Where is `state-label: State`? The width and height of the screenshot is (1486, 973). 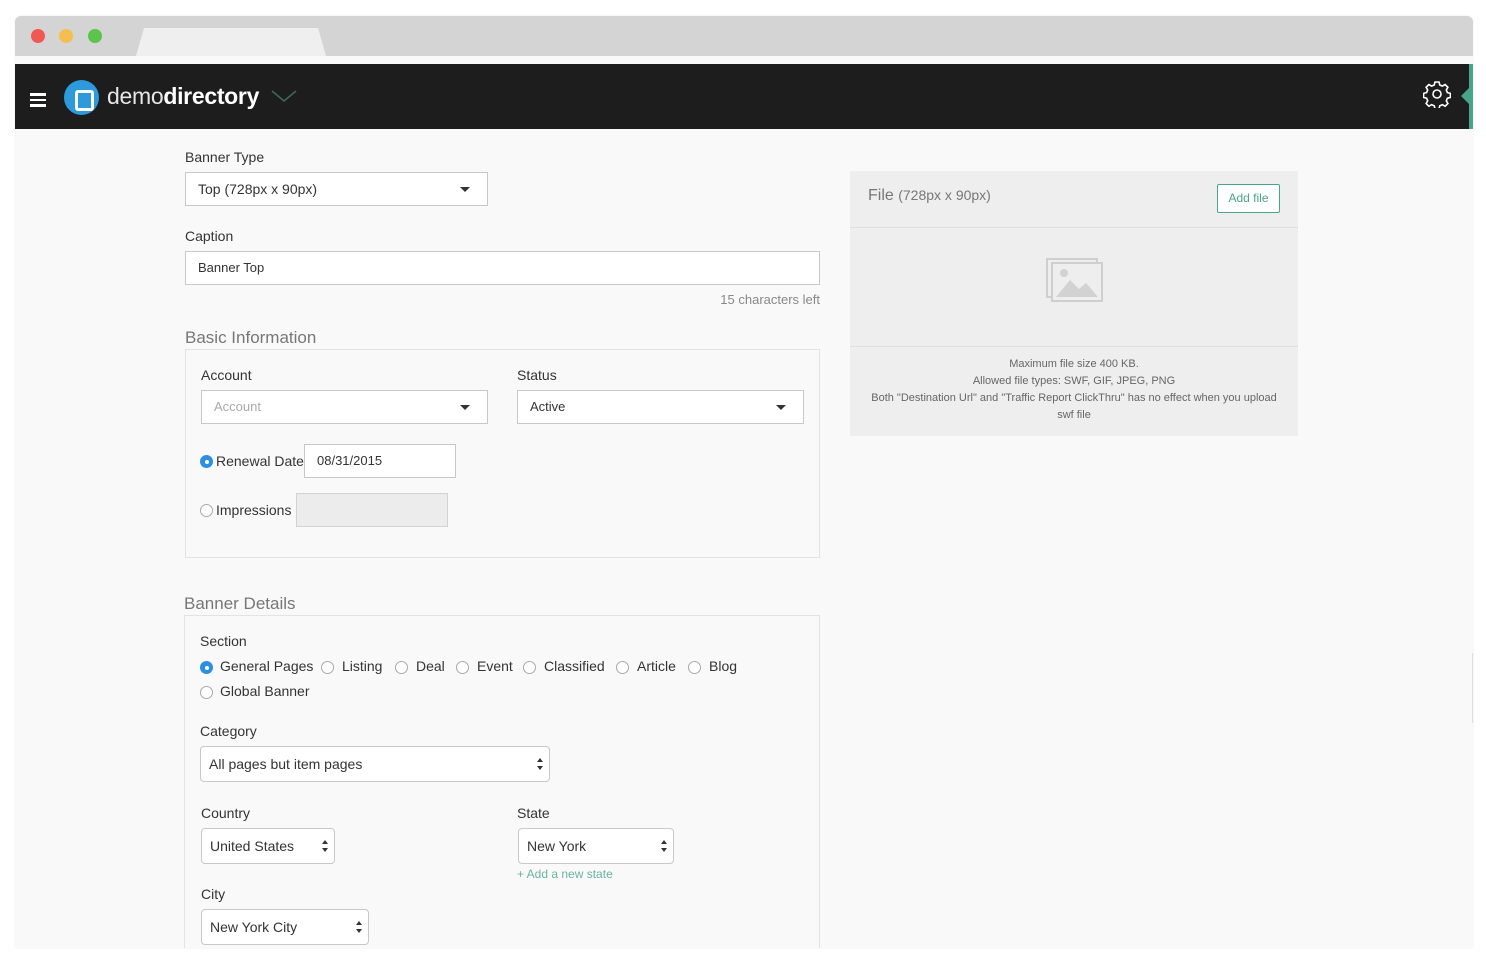 state-label: State is located at coordinates (533, 813).